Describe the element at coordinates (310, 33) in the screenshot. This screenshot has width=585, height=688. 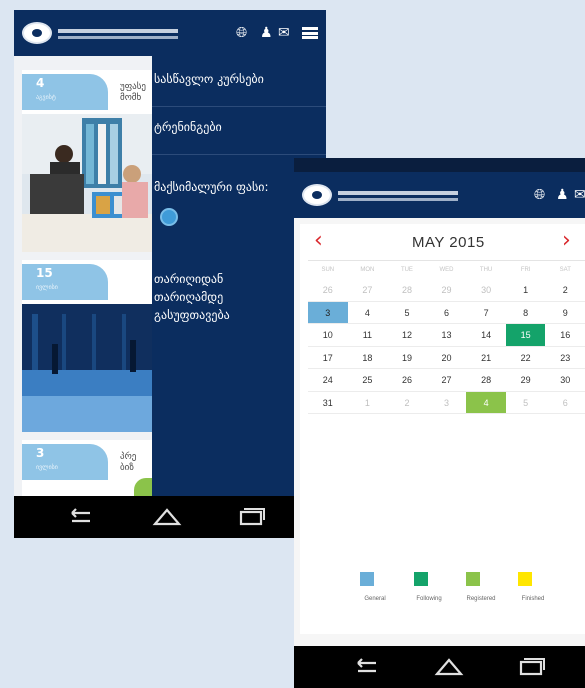
I see `menu-icon` at that location.